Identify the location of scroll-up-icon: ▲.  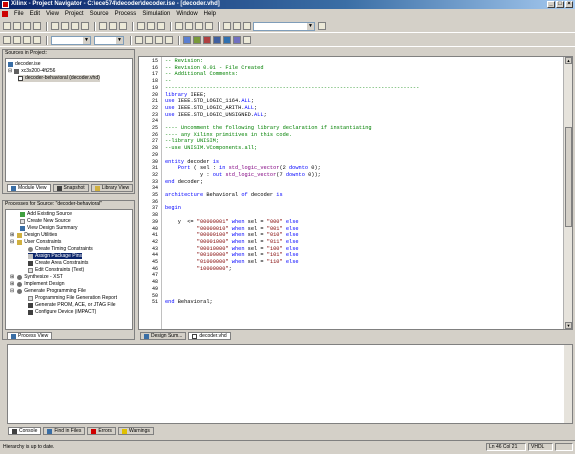
(568, 60).